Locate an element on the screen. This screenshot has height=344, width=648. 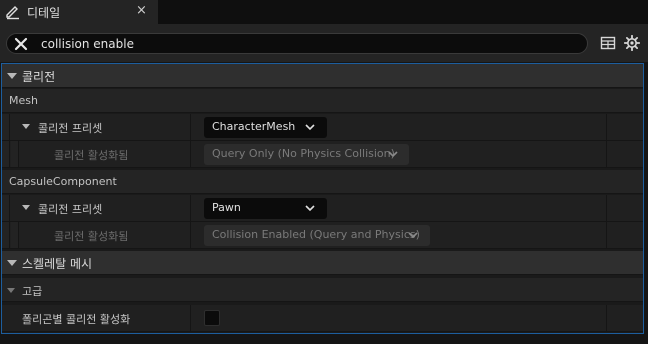
property-mesh-collision-preset: 콜리전 프리셋 CharacterMesh is located at coordinates (322, 127).